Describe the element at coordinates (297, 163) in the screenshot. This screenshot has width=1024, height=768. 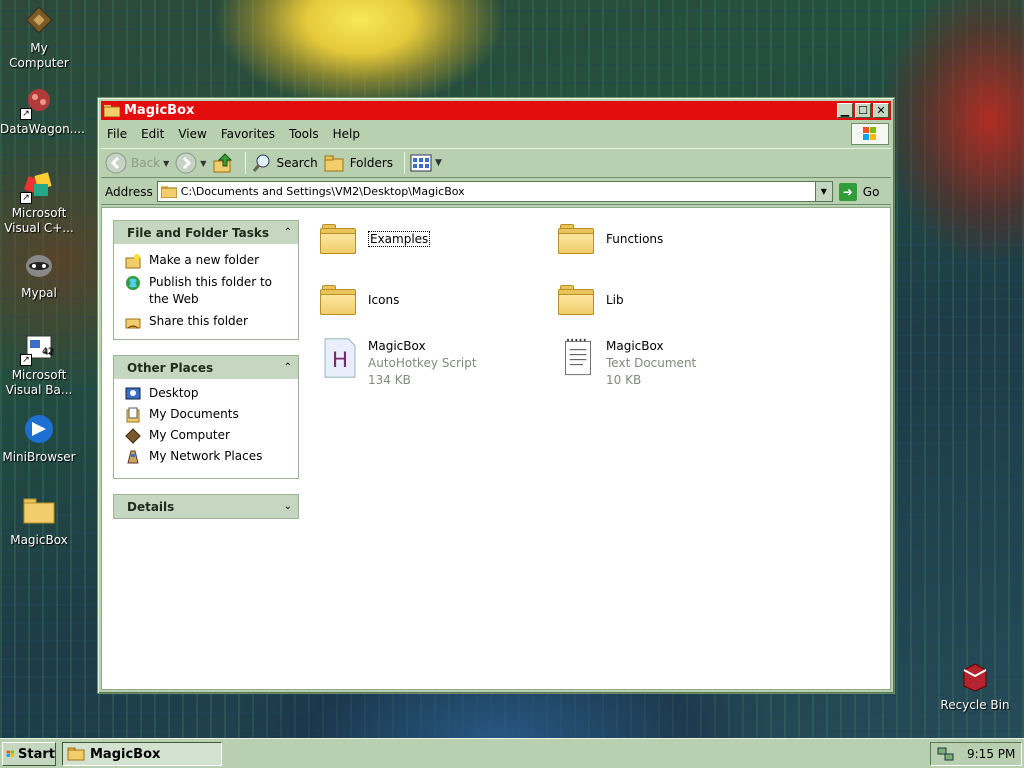
I see `search-label: Search` at that location.